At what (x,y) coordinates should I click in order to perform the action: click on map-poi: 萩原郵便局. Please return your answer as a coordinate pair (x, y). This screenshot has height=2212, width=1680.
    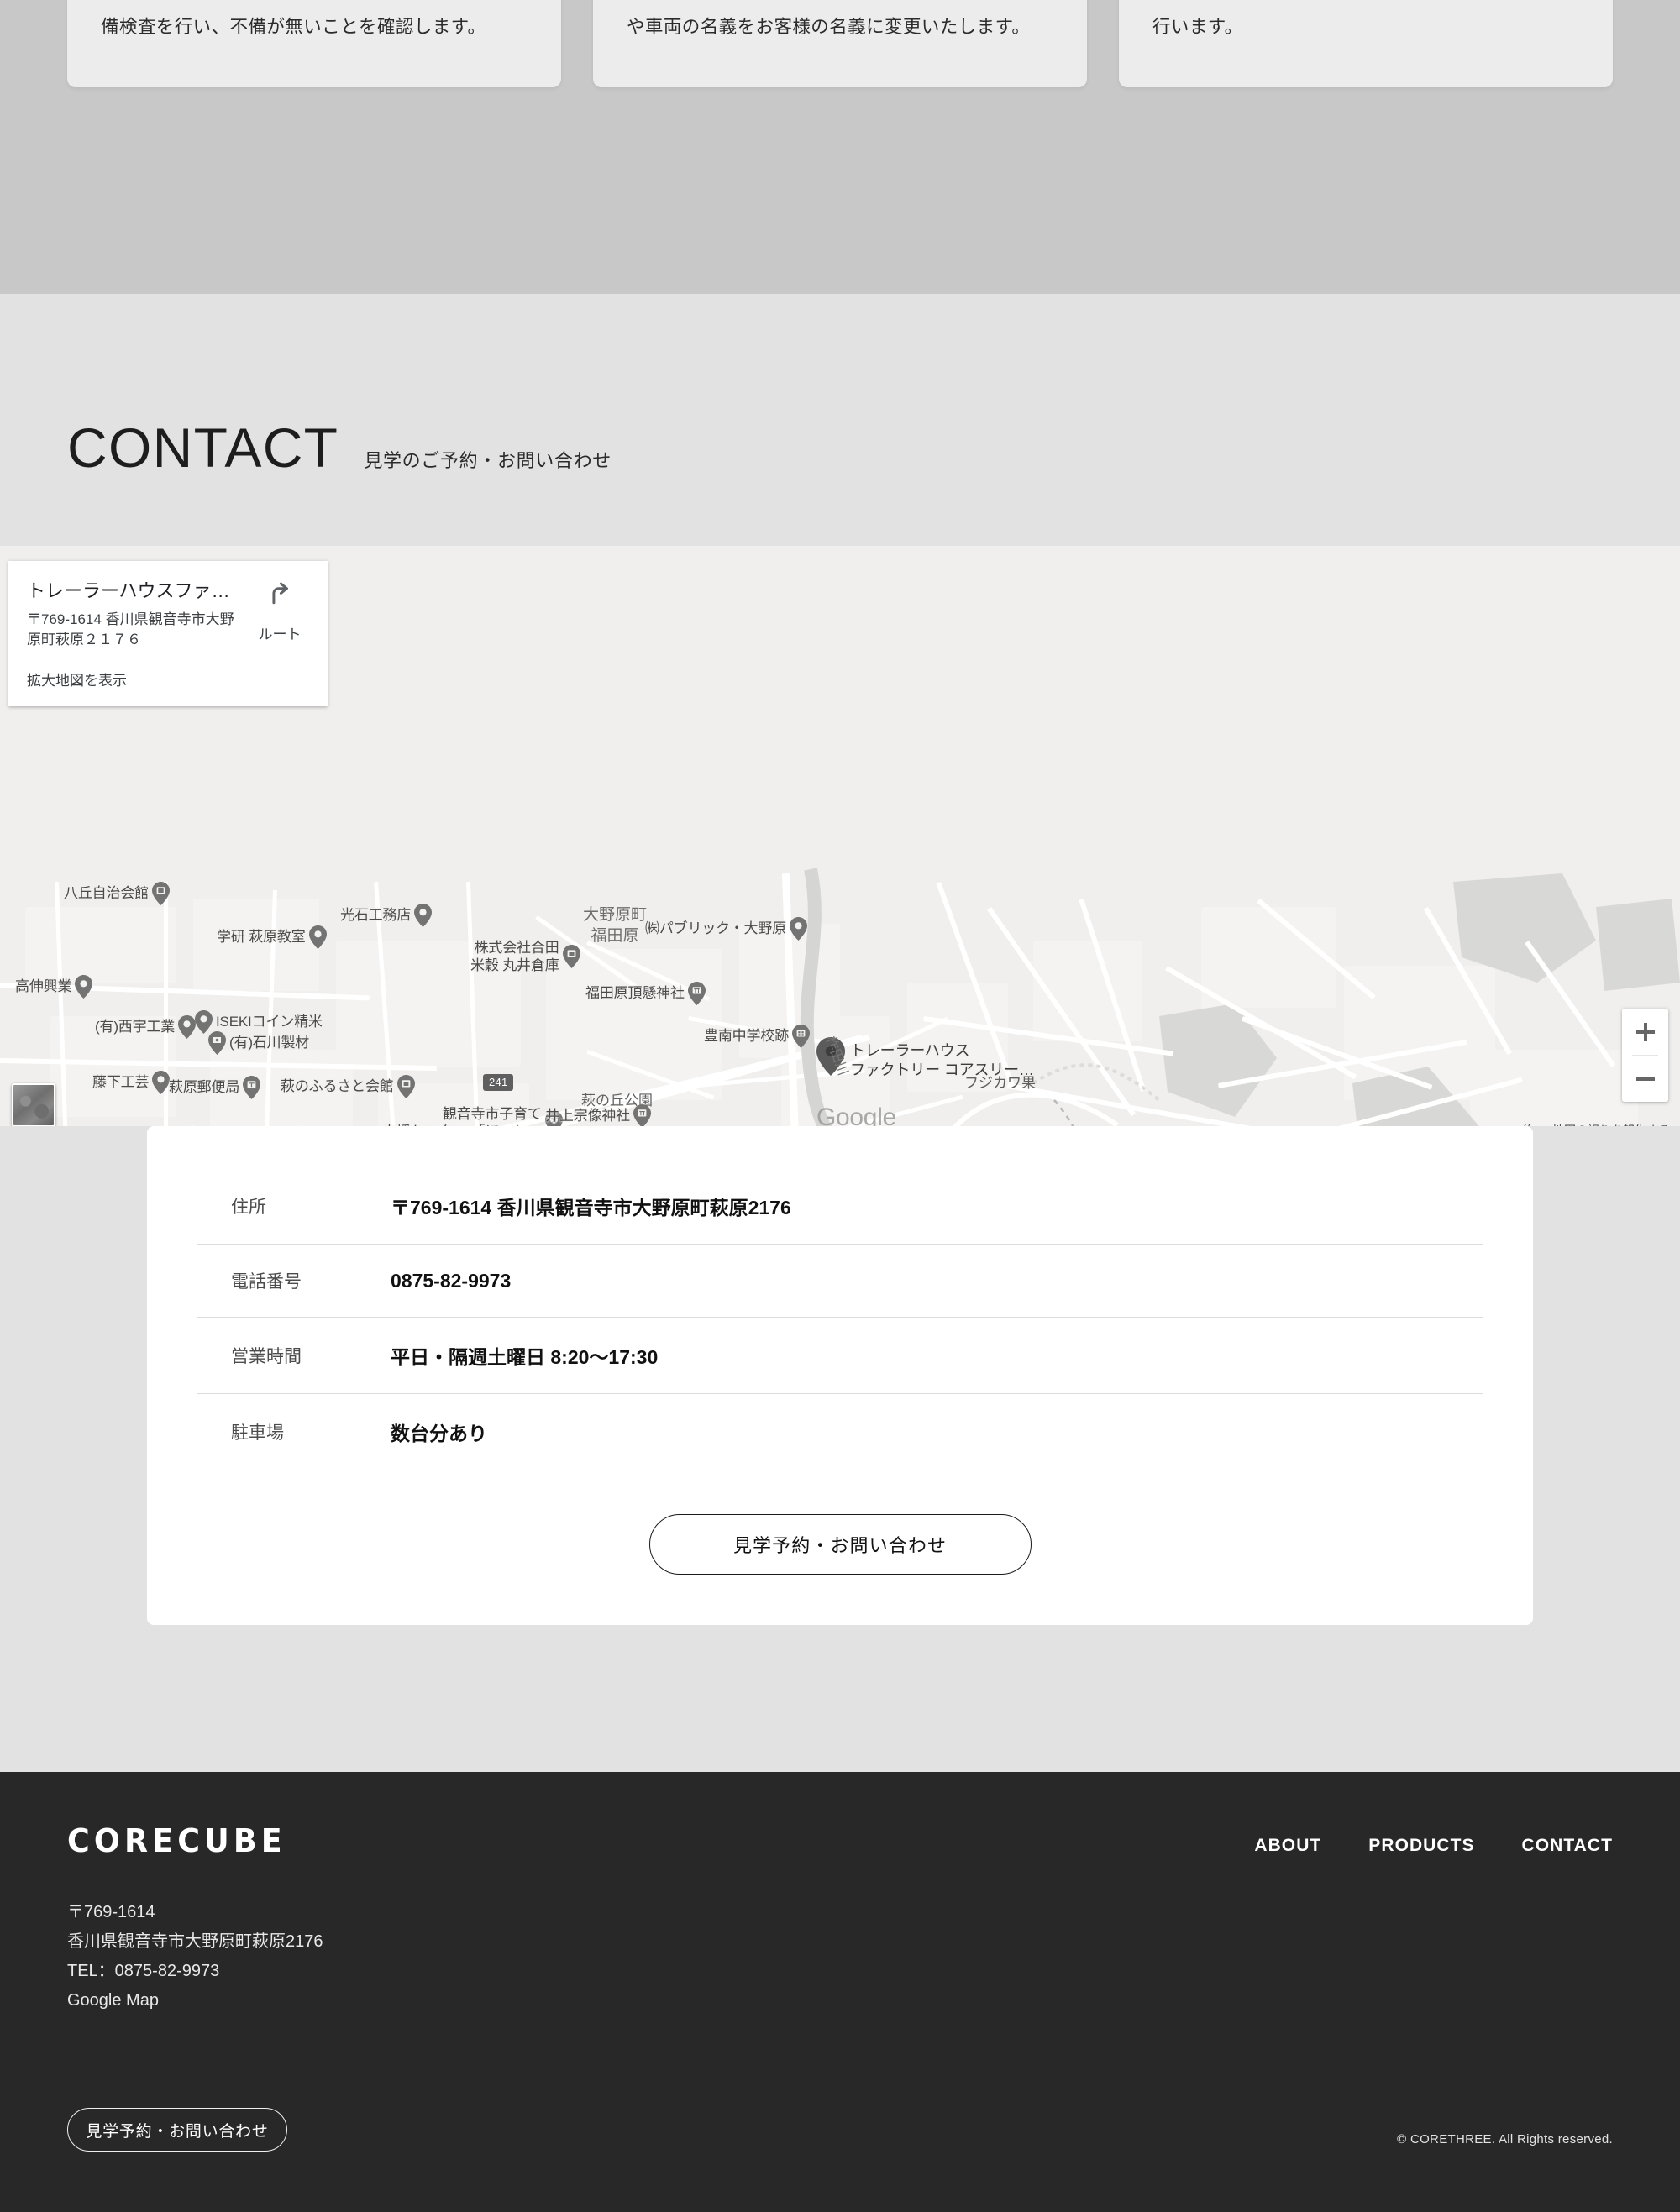
    Looking at the image, I should click on (215, 1087).